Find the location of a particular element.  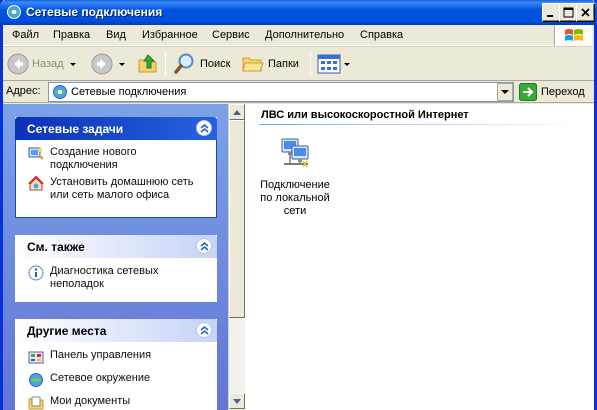

forward-button is located at coordinates (108, 64).